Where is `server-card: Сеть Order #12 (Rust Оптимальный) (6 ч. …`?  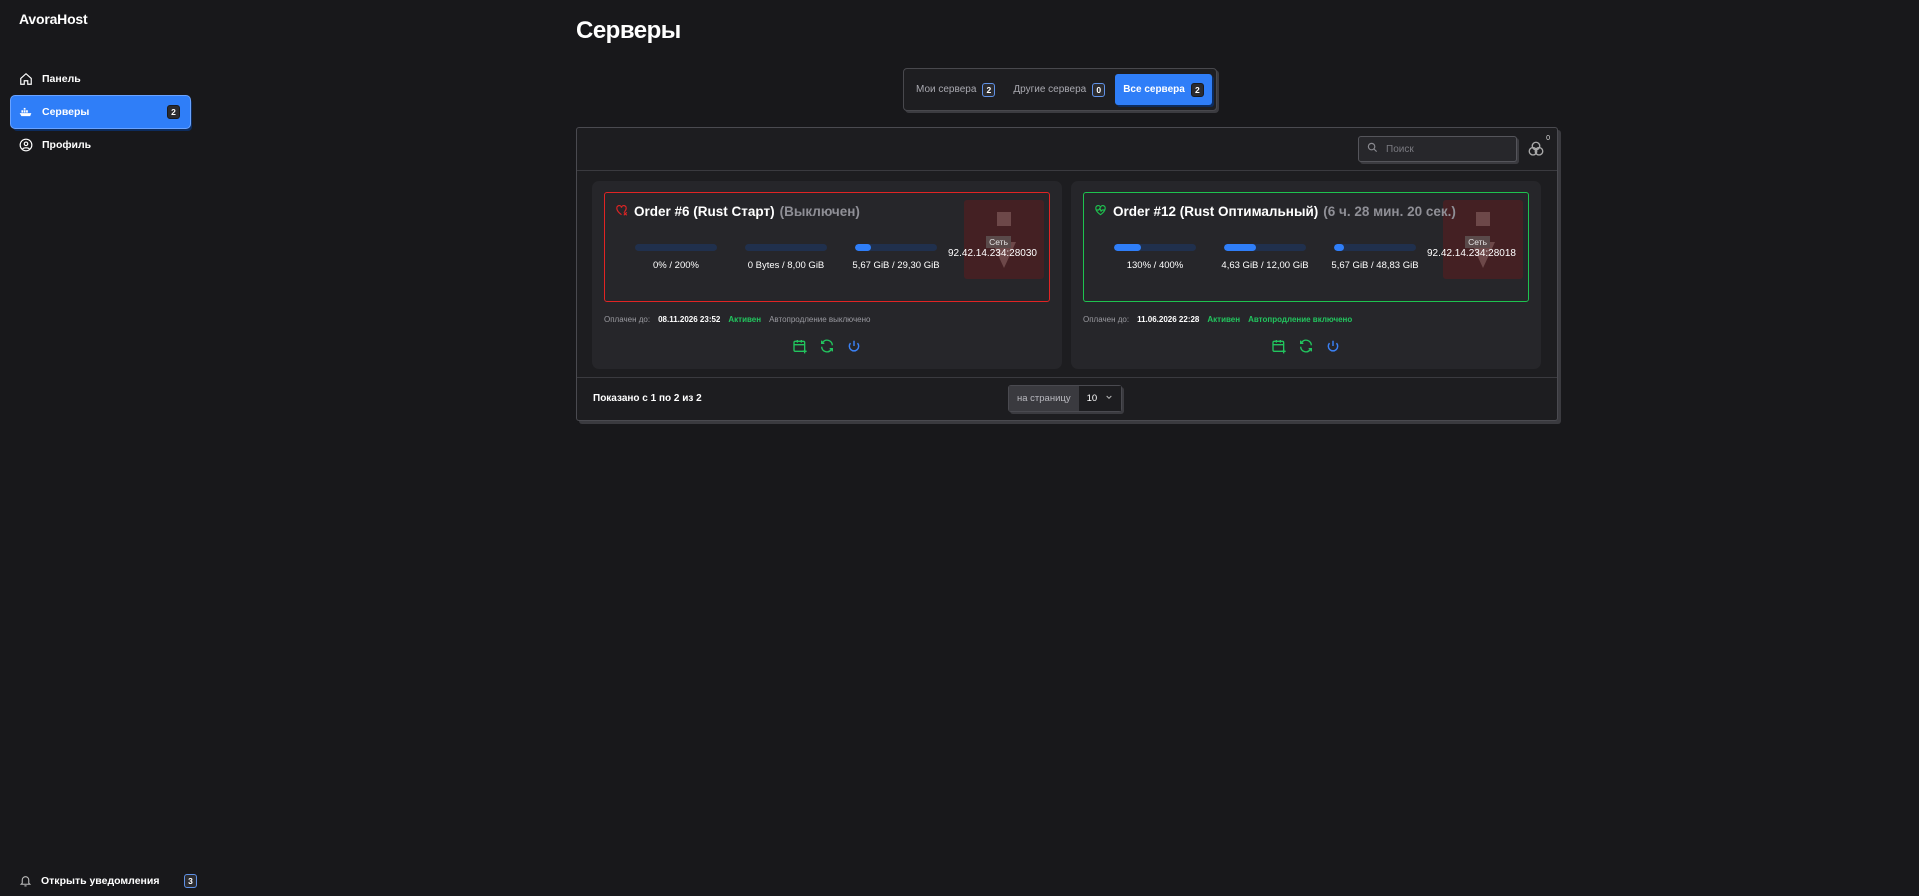
server-card: Сеть Order #12 (Rust Оптимальный) (6 ч. … is located at coordinates (1306, 275).